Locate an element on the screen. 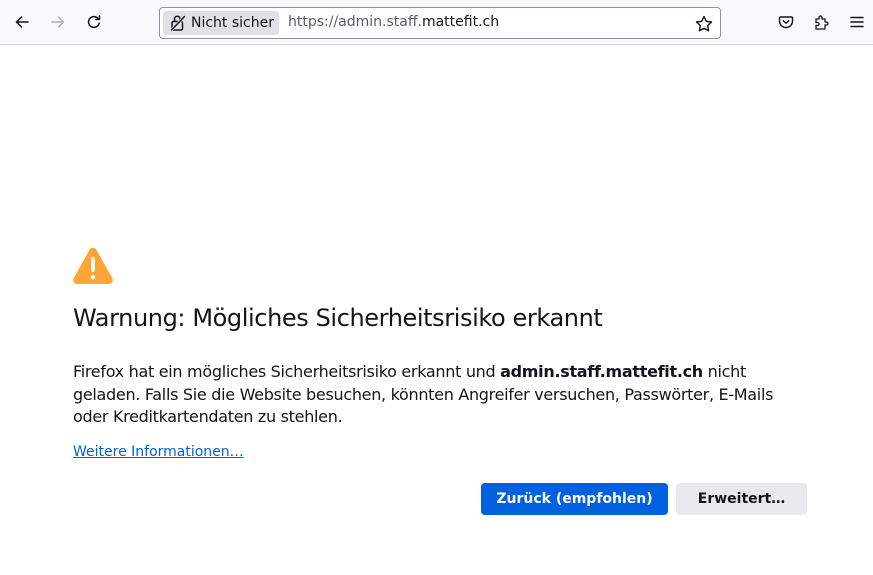  bookmark-star-icon is located at coordinates (704, 24).